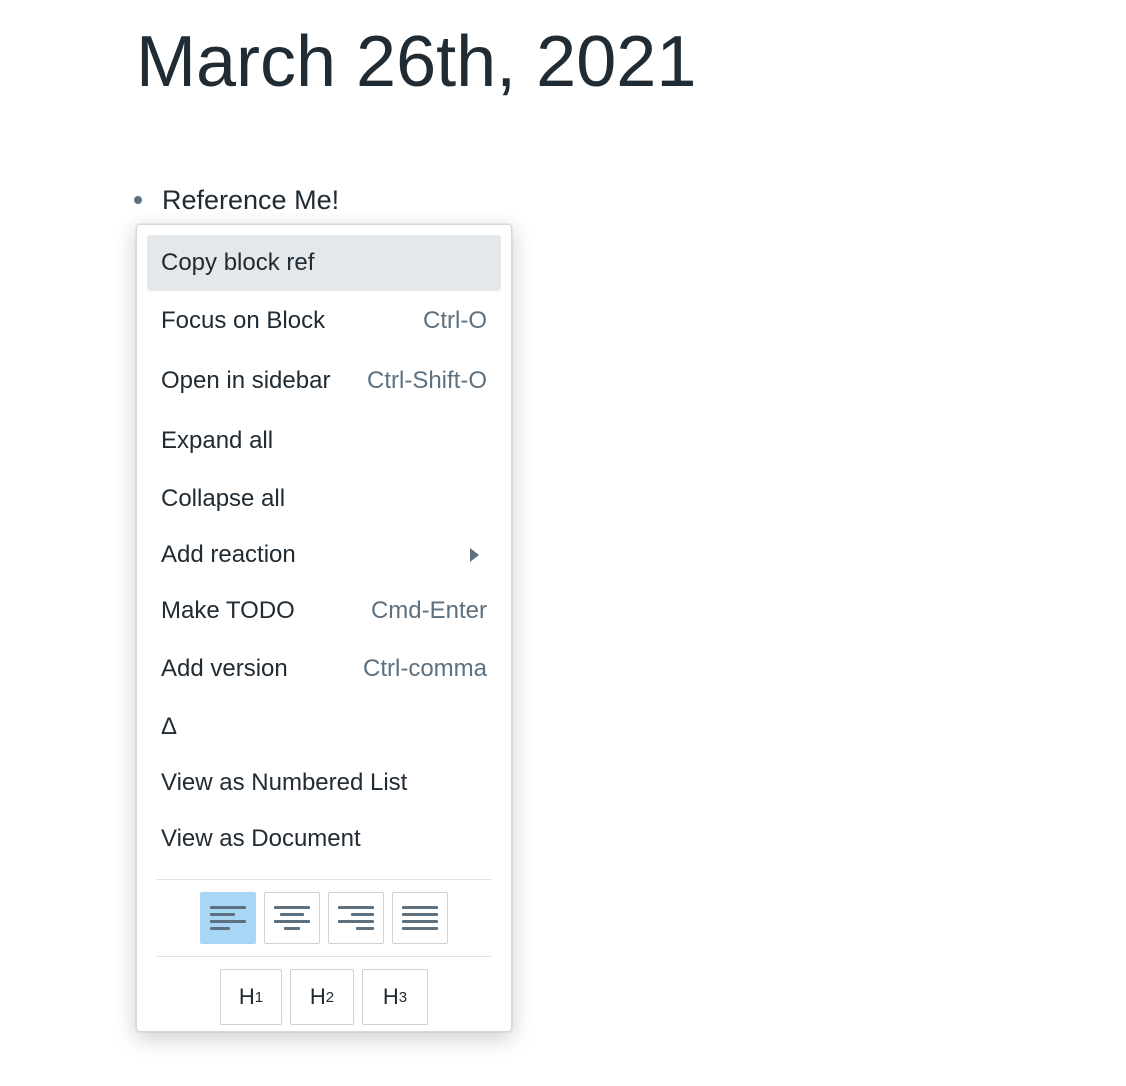 The width and height of the screenshot is (1126, 1086). I want to click on menu-item-collapse-all: Collapse all, so click(324, 499).